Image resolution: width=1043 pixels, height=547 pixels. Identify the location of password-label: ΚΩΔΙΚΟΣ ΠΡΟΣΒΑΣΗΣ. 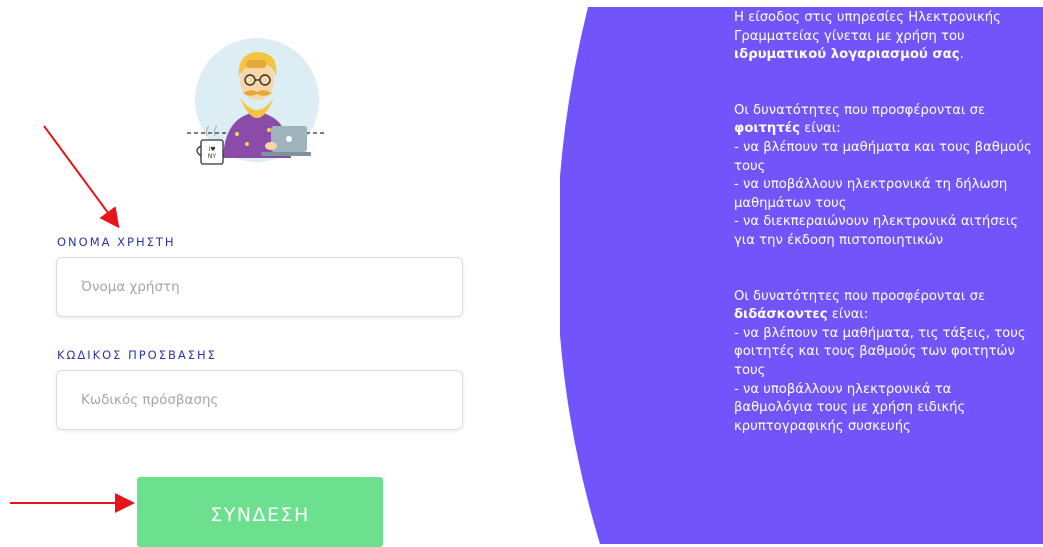
(137, 355).